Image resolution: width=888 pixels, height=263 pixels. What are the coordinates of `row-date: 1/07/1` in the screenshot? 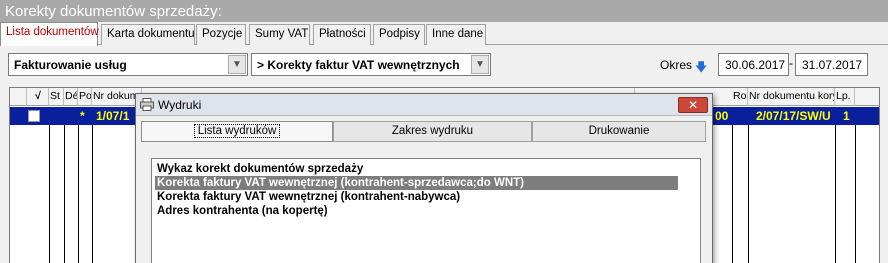 It's located at (113, 116).